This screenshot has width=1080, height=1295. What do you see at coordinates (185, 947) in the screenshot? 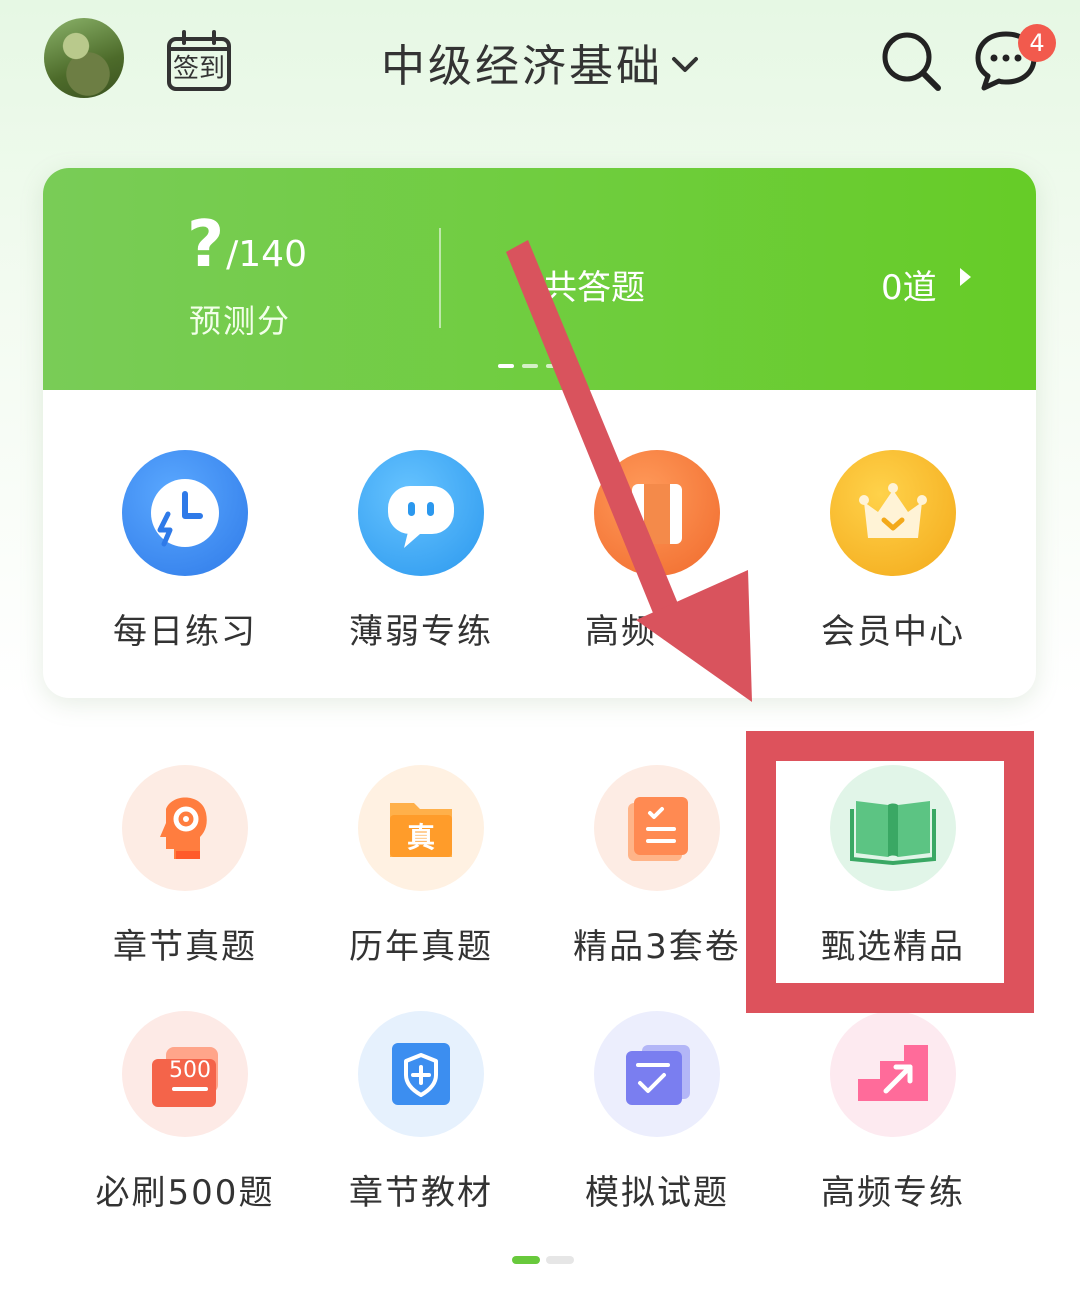
I see `grid-label: 章节真题` at bounding box center [185, 947].